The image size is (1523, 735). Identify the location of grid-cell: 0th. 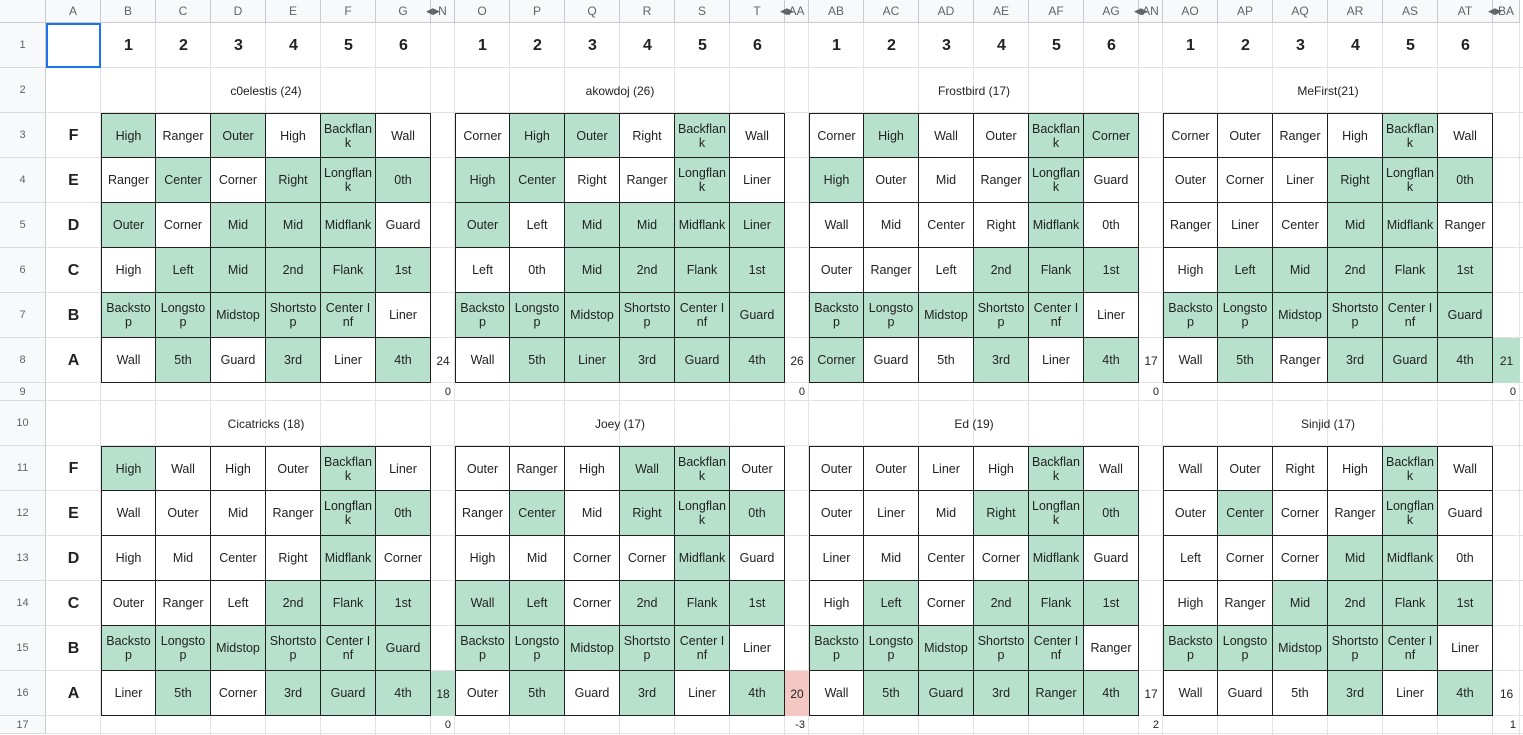
(757, 513).